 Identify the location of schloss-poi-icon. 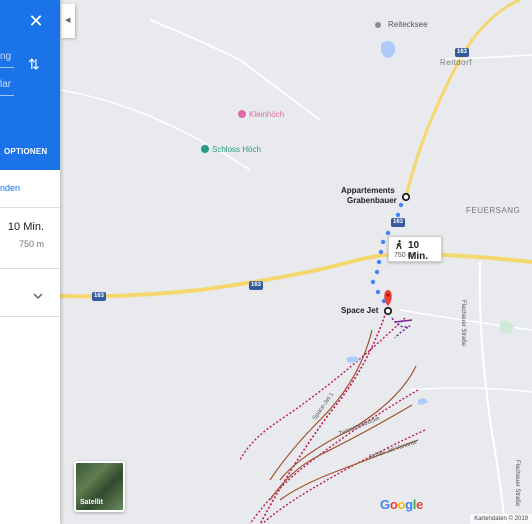
(205, 149).